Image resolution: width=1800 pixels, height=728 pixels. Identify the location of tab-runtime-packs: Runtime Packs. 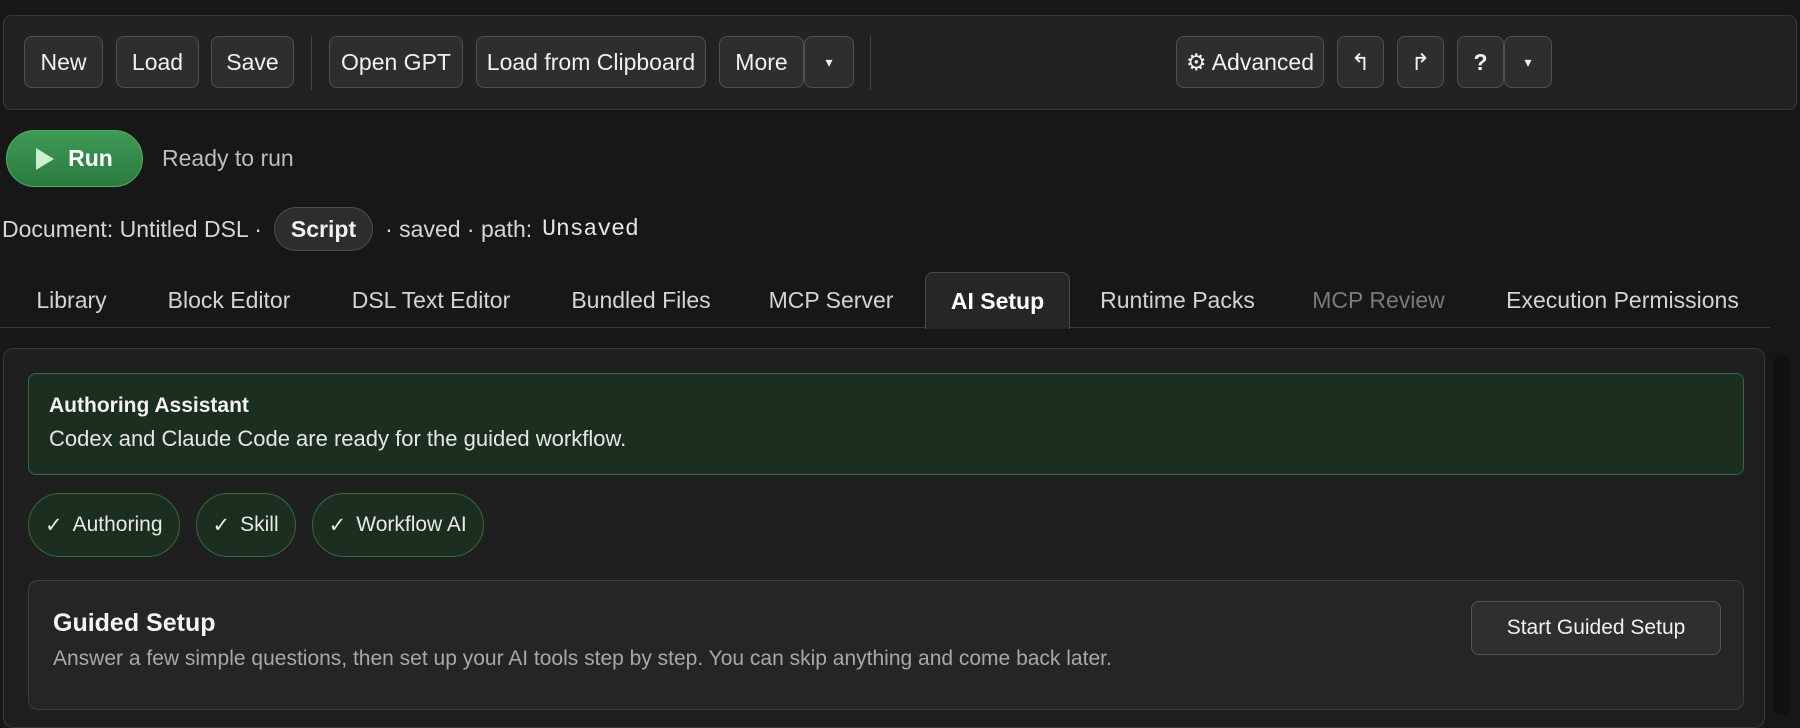
(1177, 300).